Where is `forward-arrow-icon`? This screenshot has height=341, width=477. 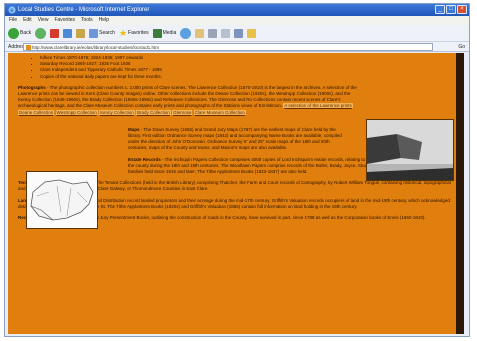
forward-arrow-icon is located at coordinates (41, 33).